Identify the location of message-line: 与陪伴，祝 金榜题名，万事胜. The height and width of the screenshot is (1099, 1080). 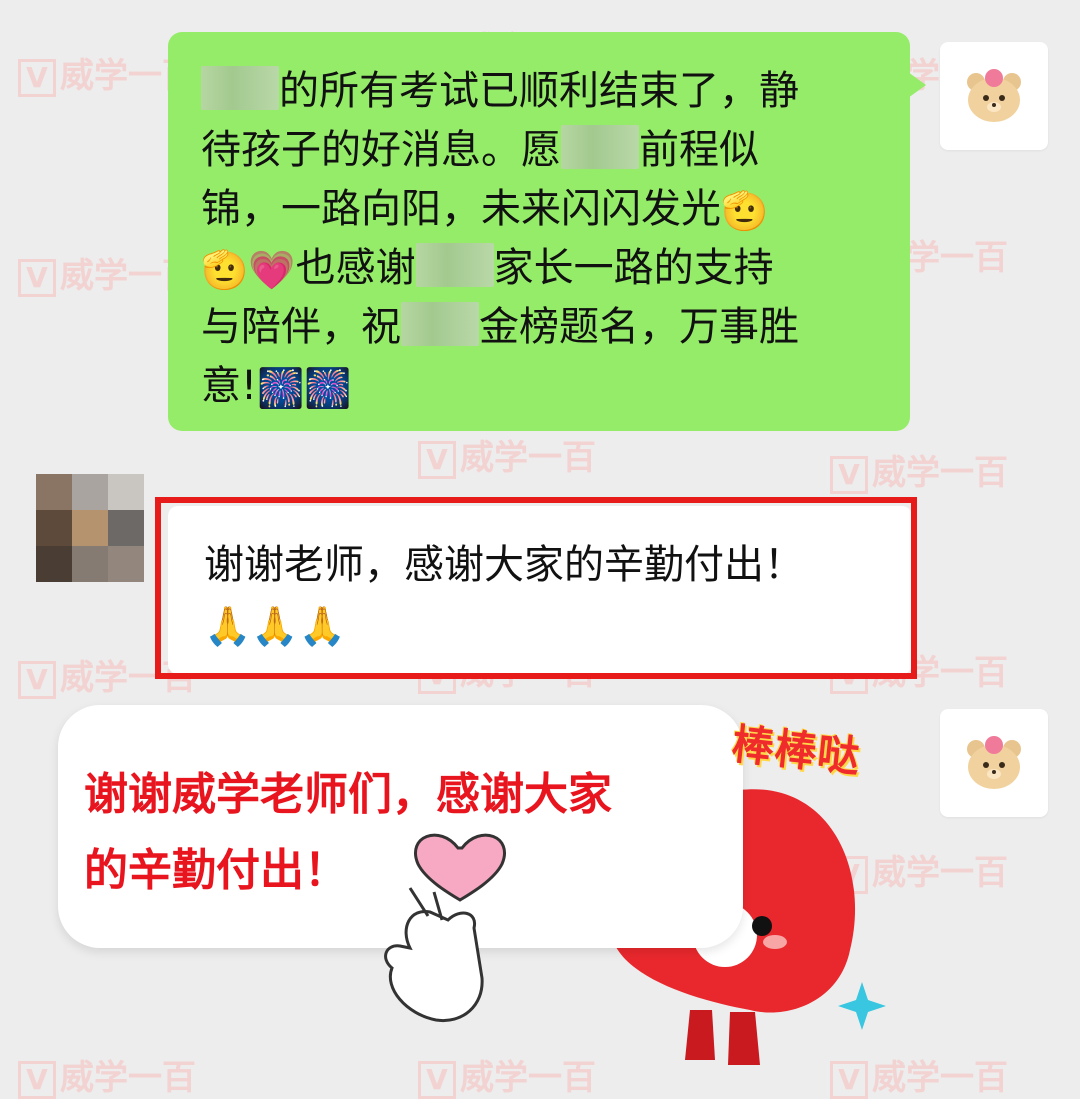
(500, 326).